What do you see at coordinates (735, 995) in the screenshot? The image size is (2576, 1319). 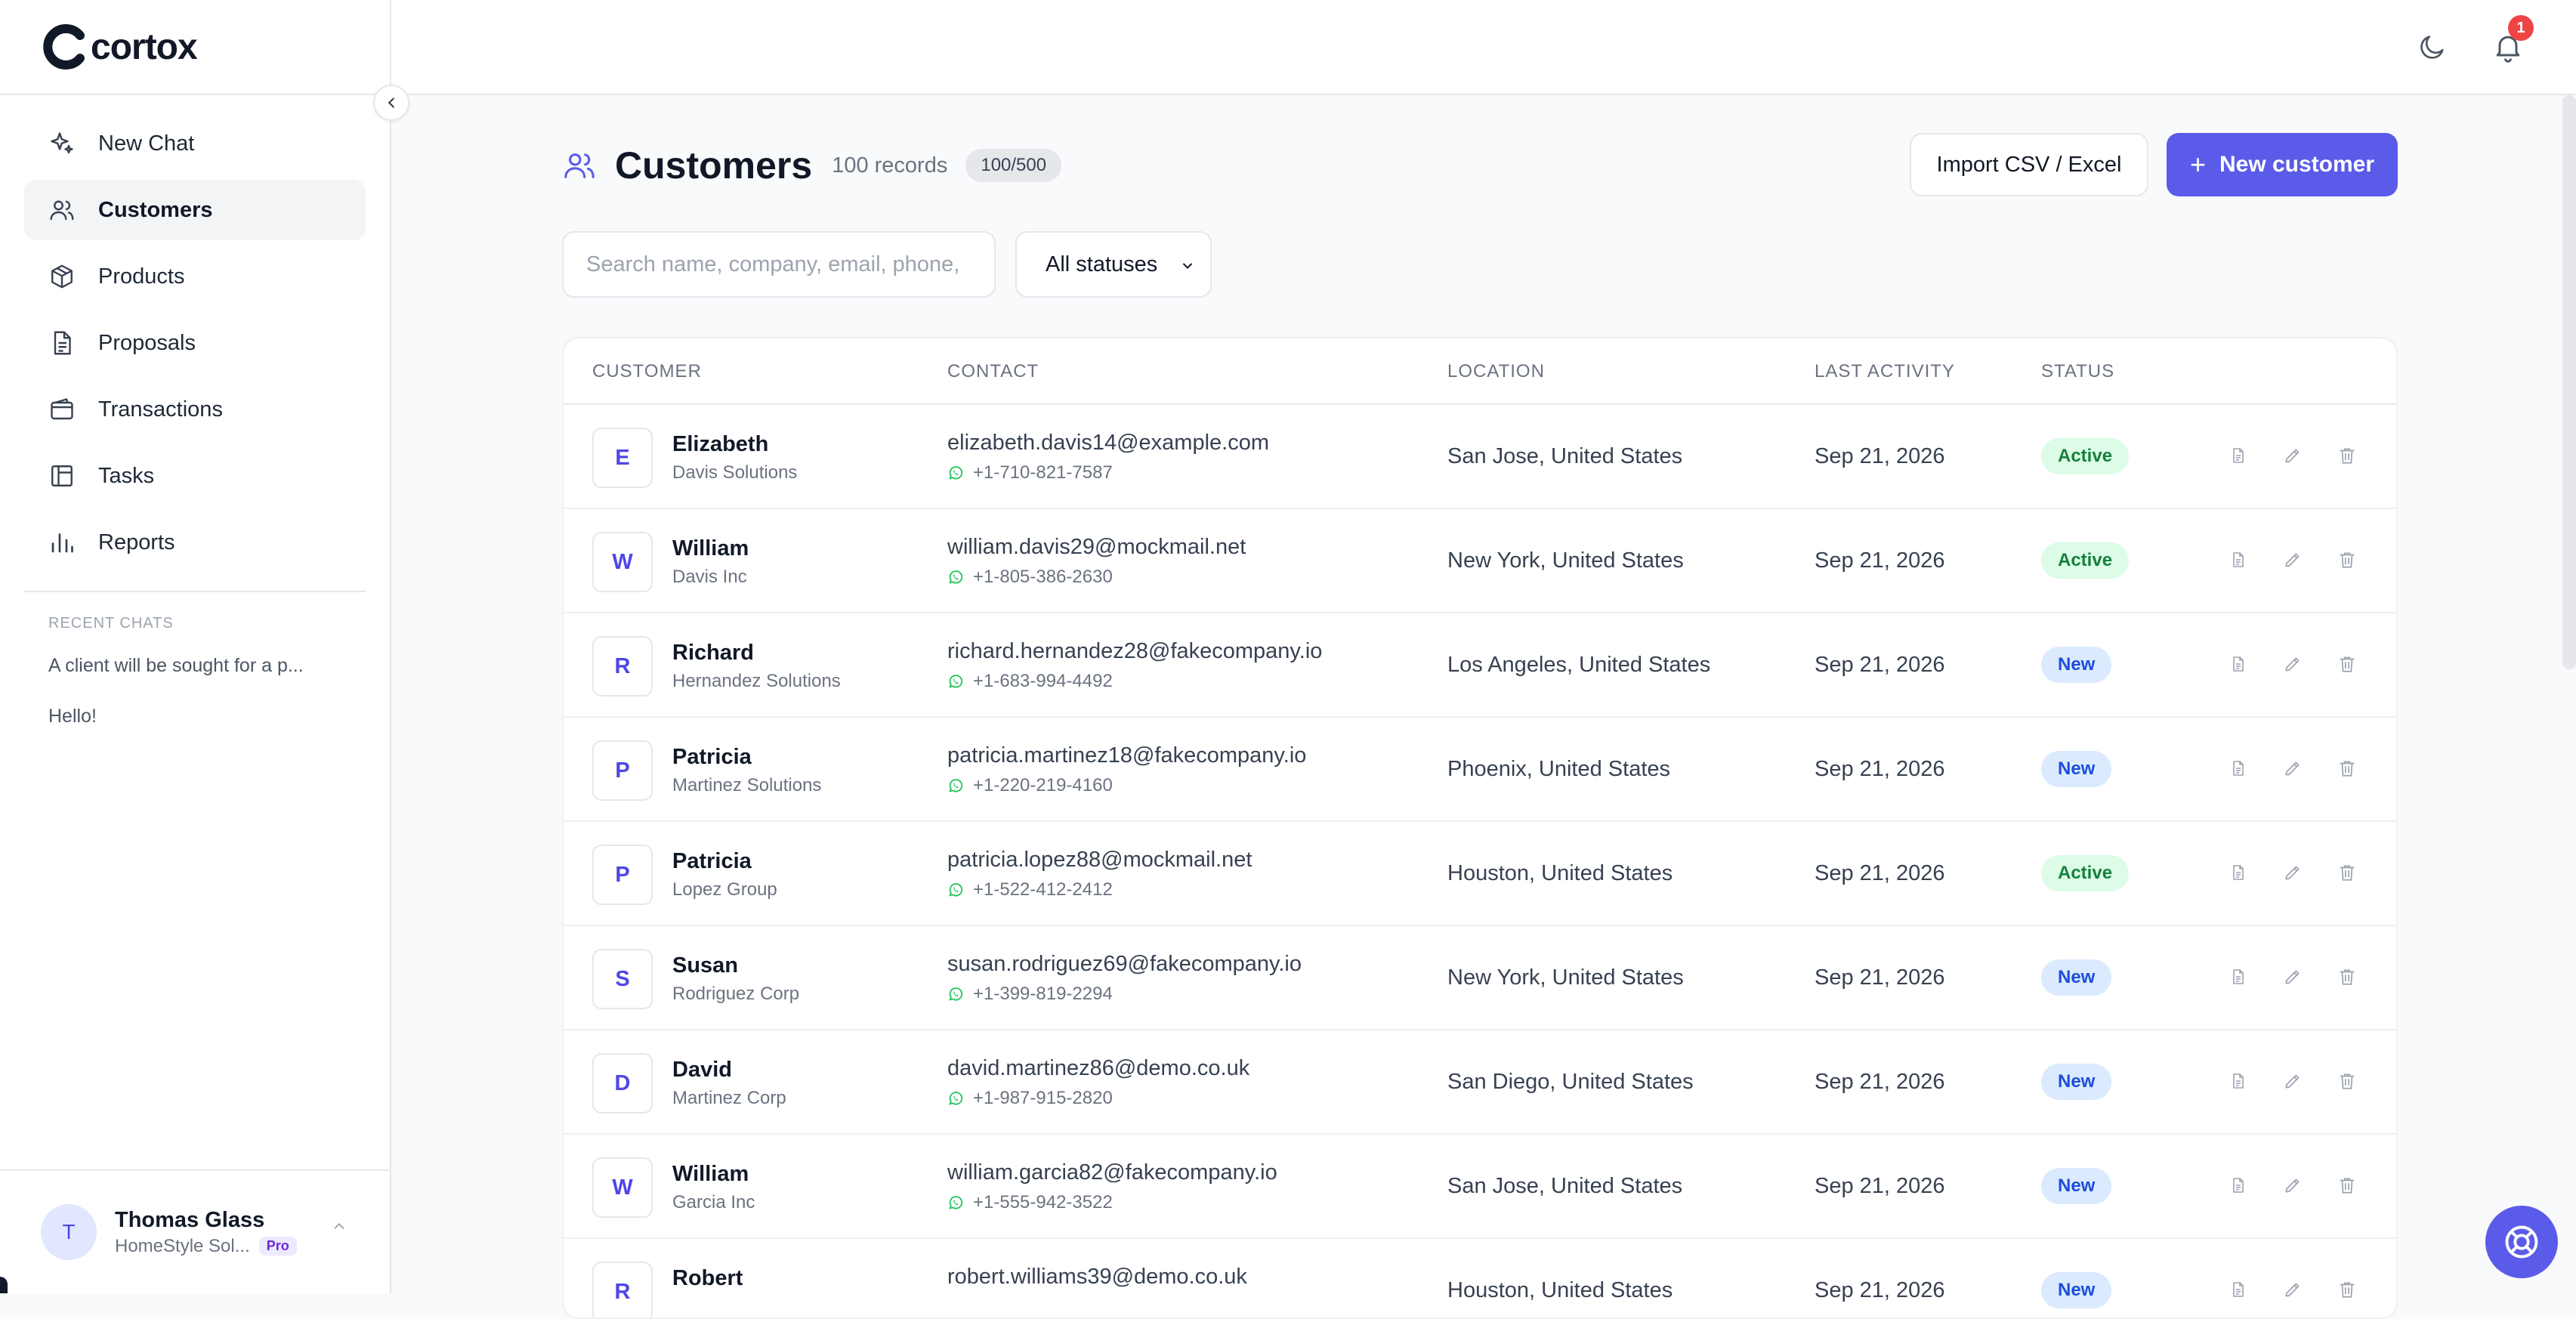 I see `customer-company: Rodriguez Corp` at bounding box center [735, 995].